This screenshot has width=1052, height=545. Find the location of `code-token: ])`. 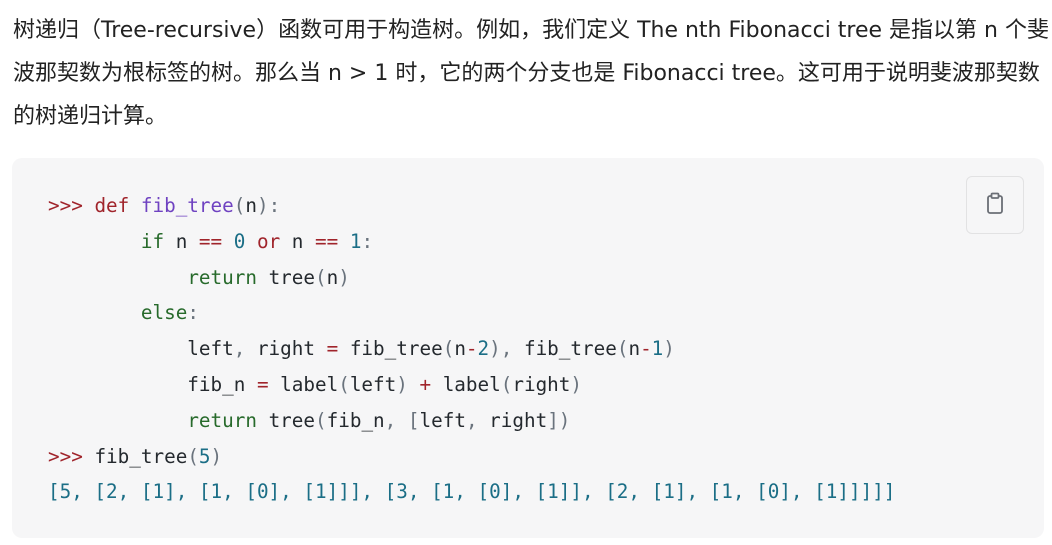

code-token: ]) is located at coordinates (559, 420).